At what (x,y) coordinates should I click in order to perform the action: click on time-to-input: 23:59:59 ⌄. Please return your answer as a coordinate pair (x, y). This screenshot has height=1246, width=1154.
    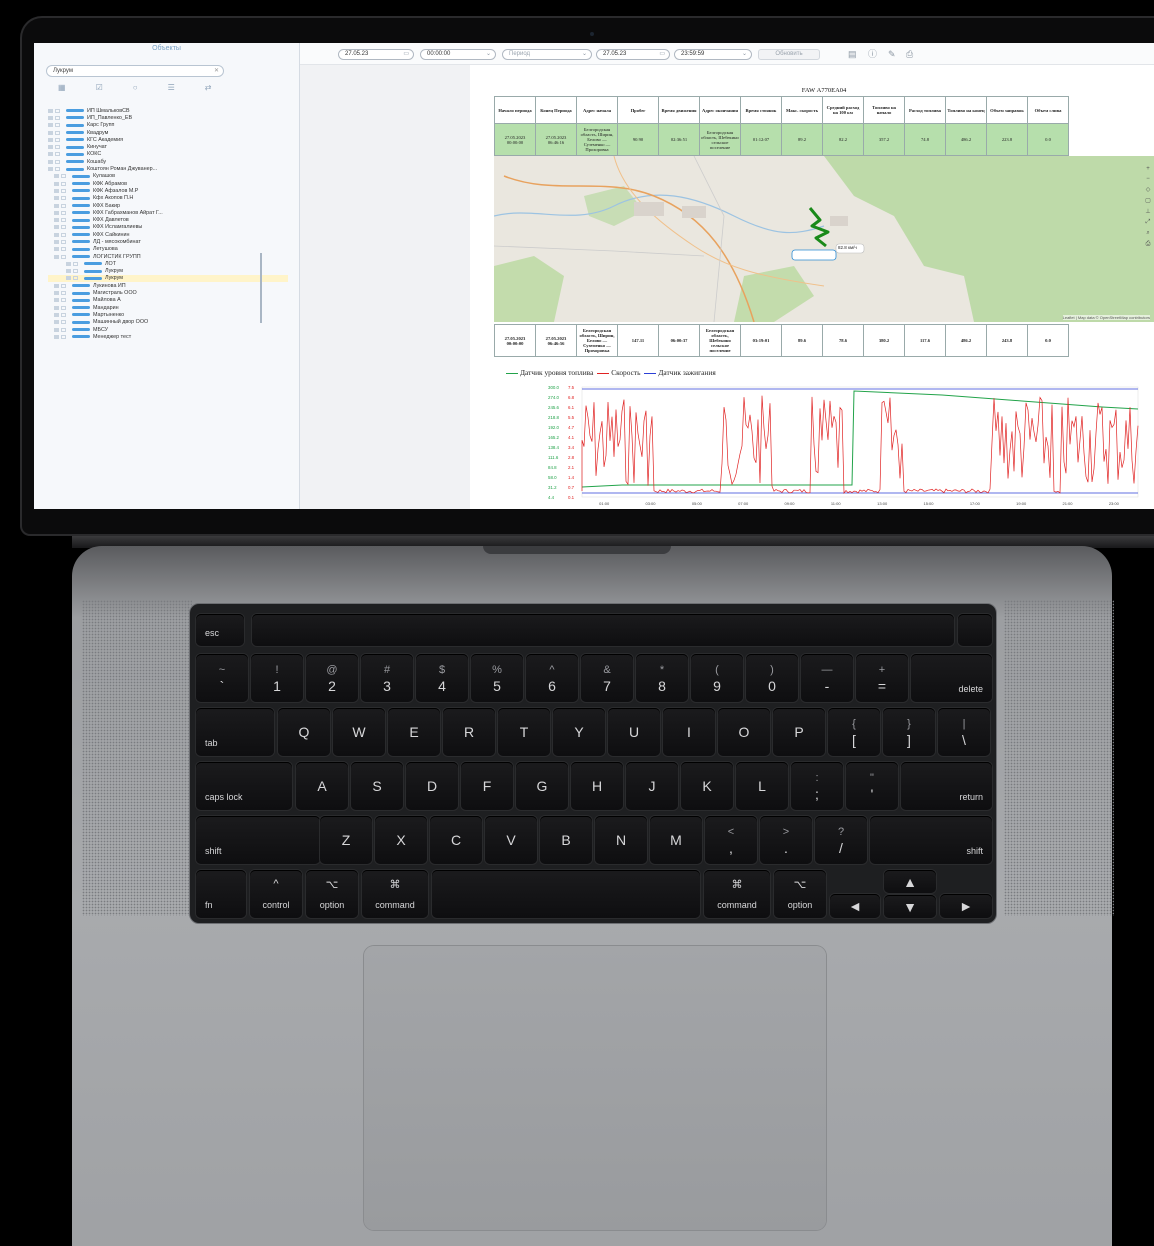
    Looking at the image, I should click on (713, 54).